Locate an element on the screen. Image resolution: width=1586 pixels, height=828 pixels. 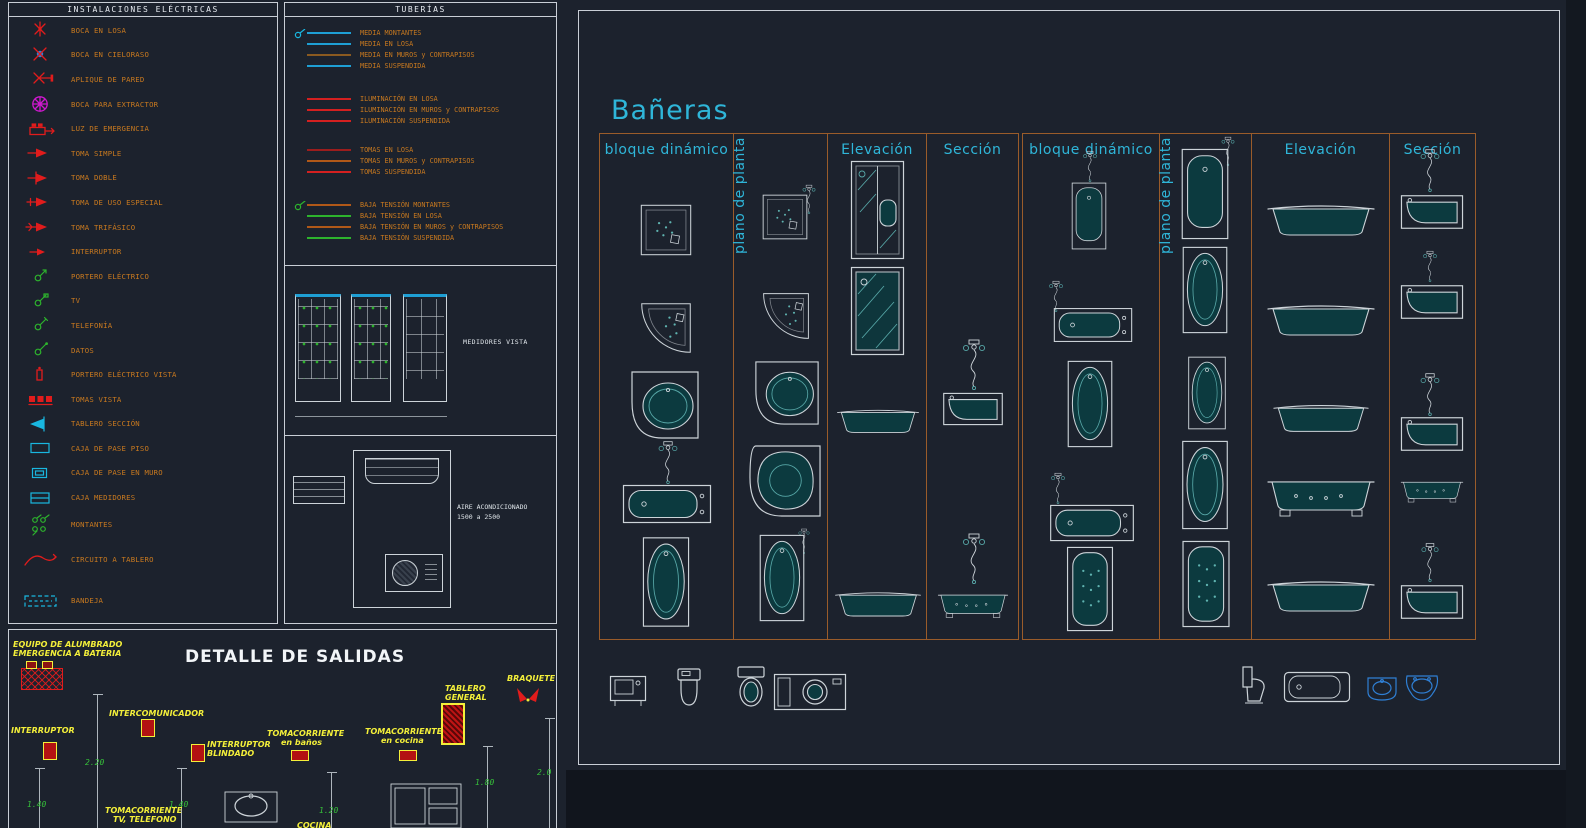
legend-item-label: TOMA SIMPLE is located at coordinates (96, 153).